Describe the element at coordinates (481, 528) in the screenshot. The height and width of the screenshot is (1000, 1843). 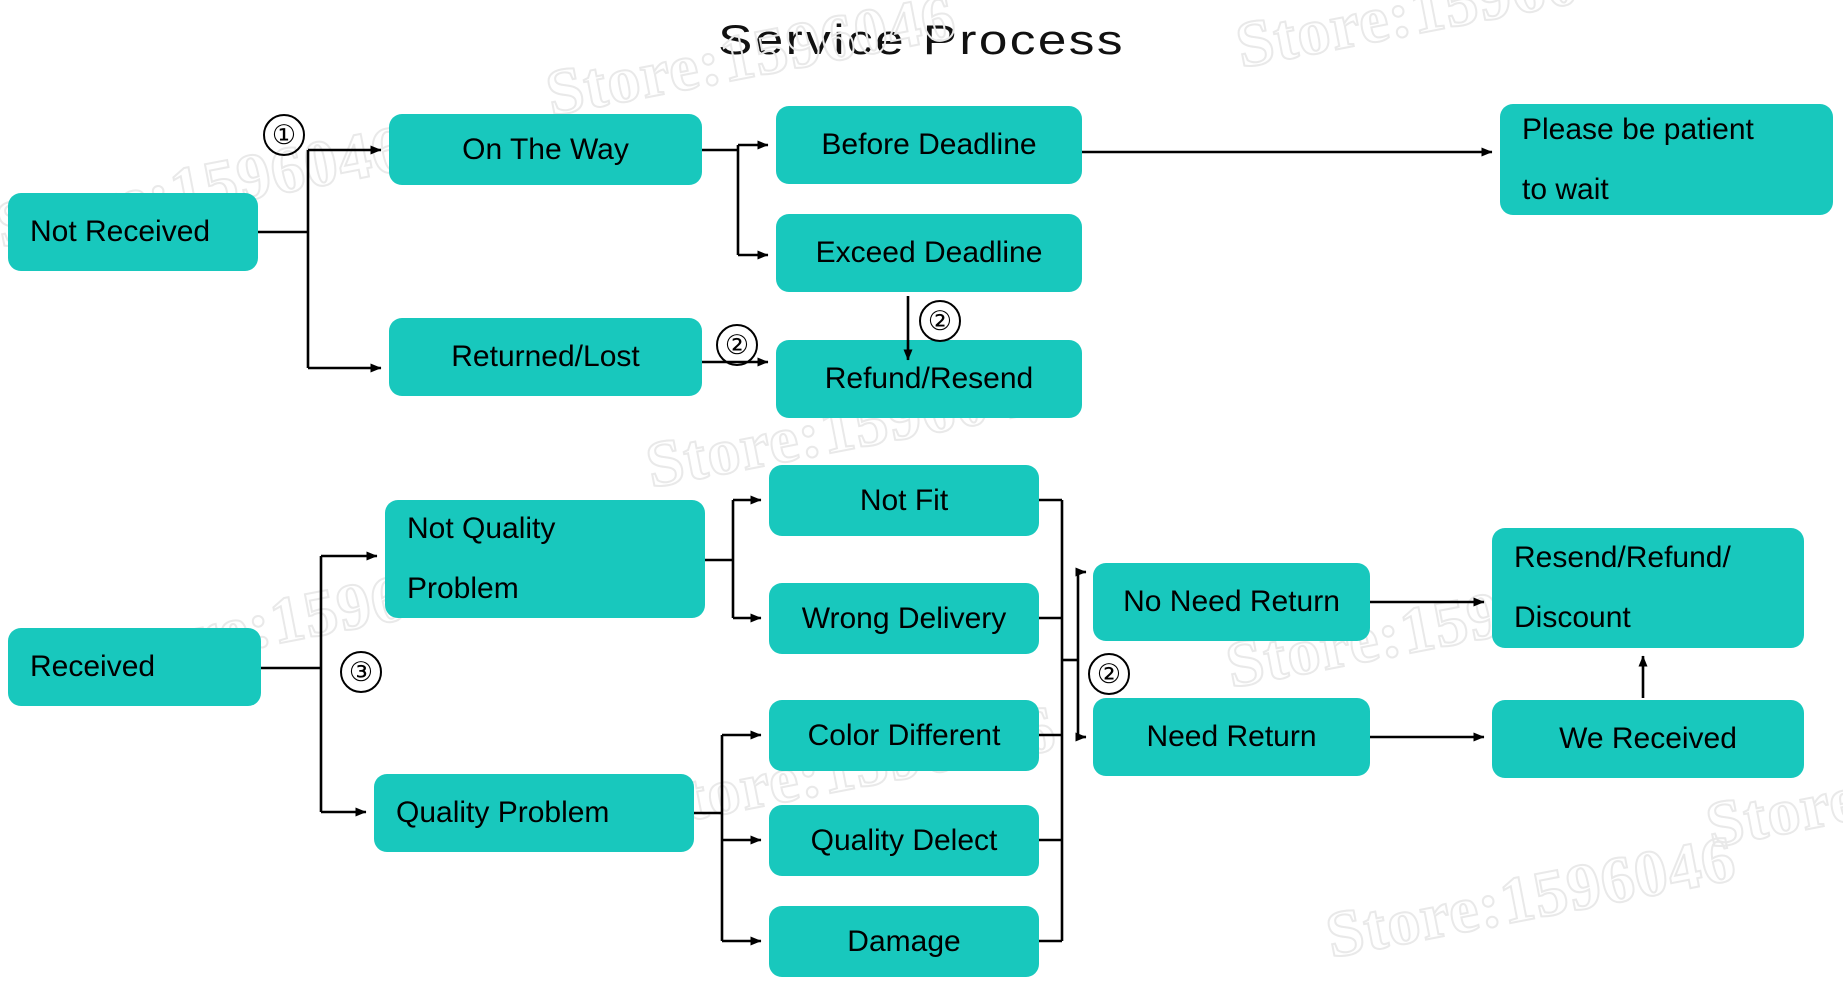
I see `node-label: Not Quality` at that location.